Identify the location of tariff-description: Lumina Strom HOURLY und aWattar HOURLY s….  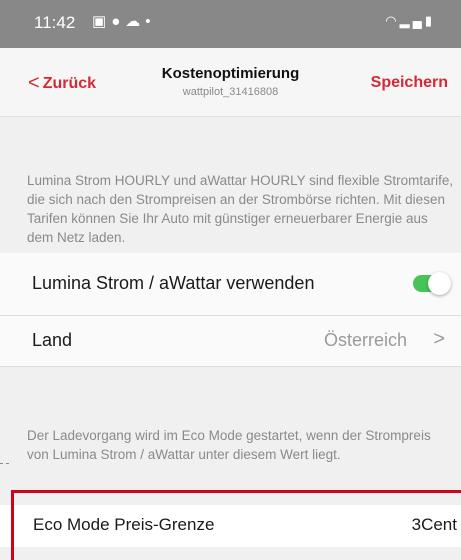
(240, 209).